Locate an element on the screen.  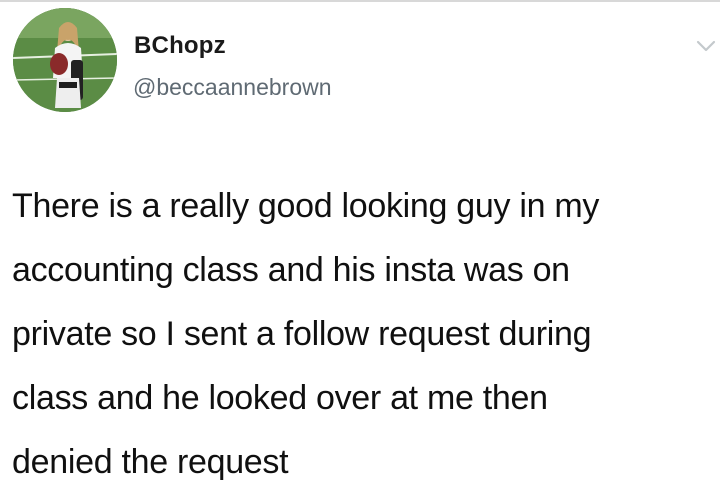
tweet-text-line: accounting class and his insta was on is located at coordinates (291, 270).